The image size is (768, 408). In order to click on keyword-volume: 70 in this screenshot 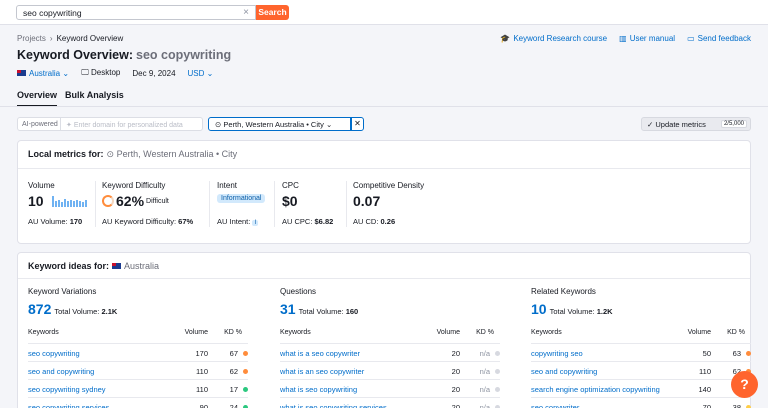, I will do `click(706, 405)`.